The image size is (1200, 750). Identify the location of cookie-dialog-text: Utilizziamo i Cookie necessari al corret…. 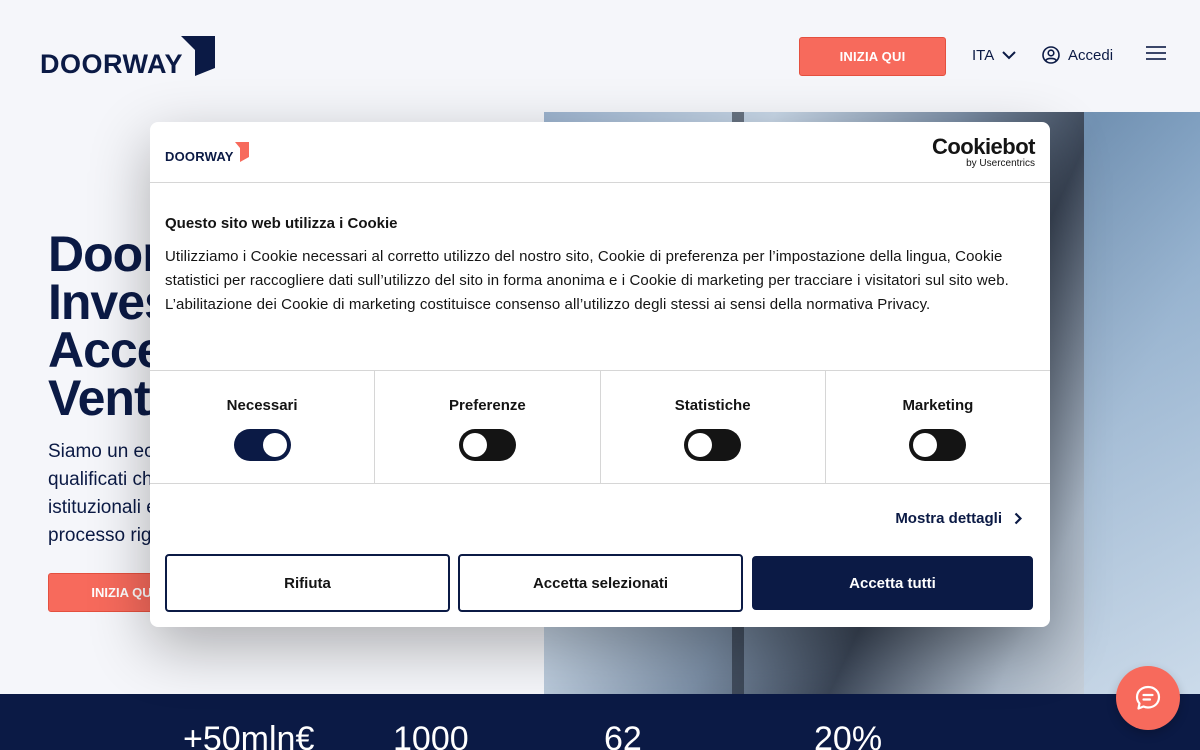
(587, 280).